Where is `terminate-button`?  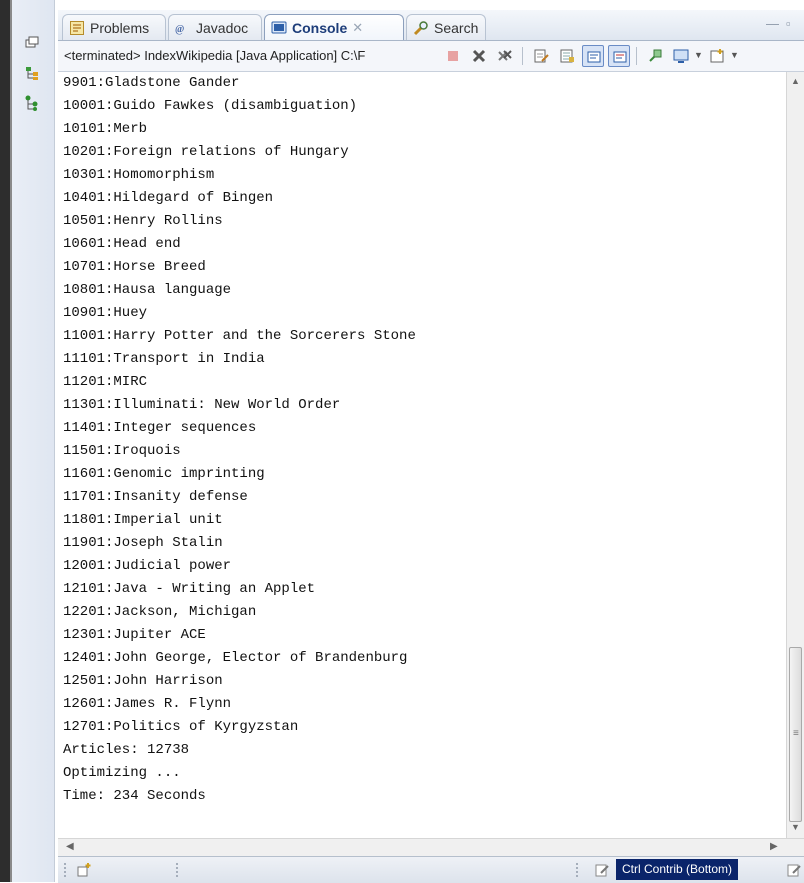
terminate-button is located at coordinates (453, 56).